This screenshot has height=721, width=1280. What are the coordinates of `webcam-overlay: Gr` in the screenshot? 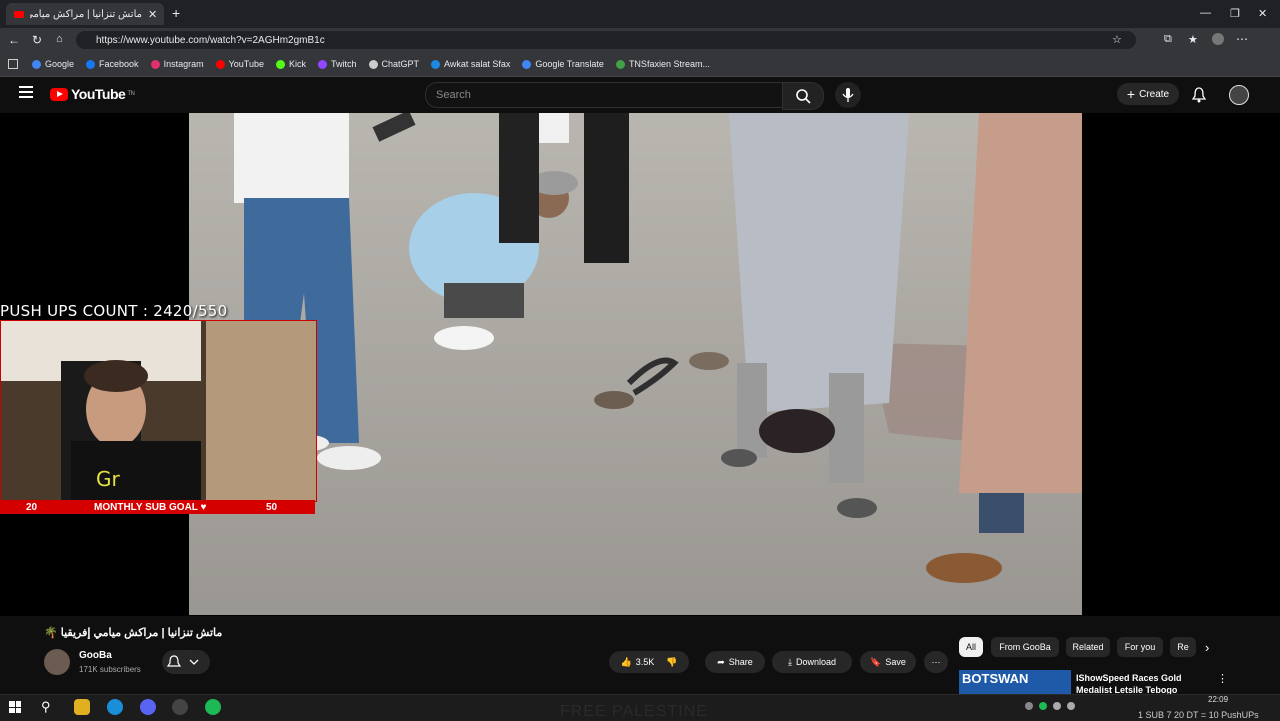 It's located at (158, 411).